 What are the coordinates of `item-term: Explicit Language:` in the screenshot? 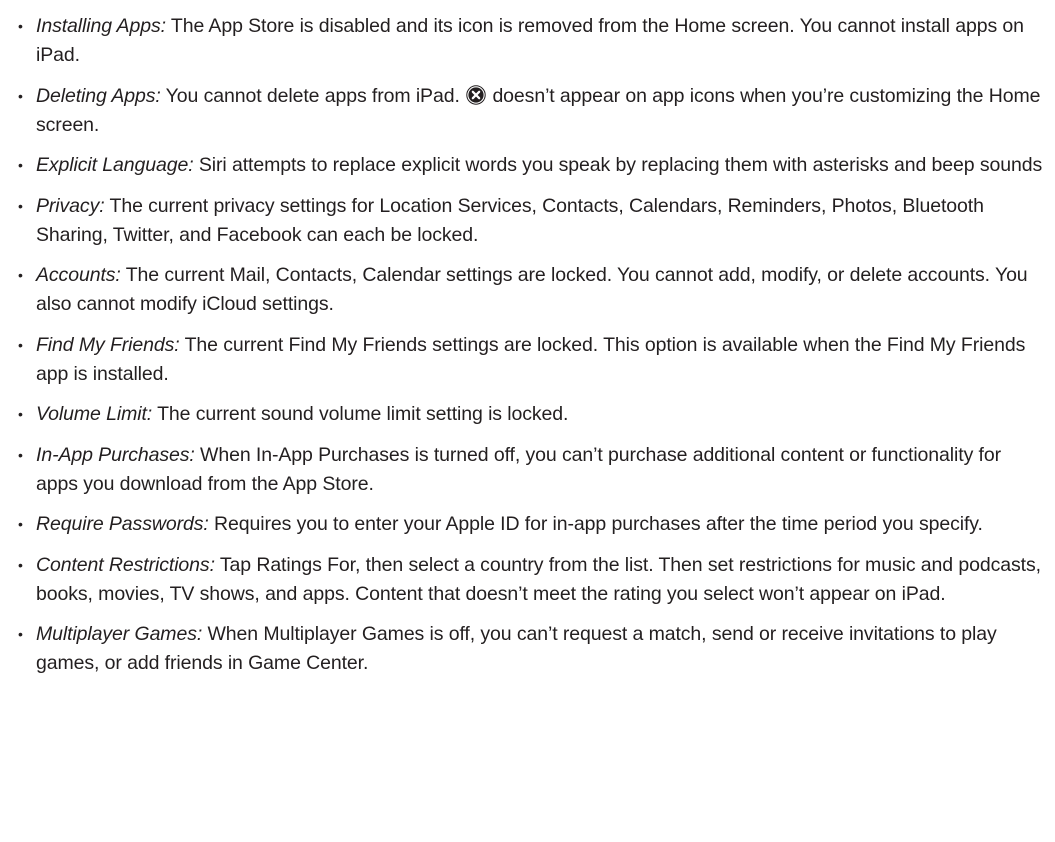 It's located at (115, 165).